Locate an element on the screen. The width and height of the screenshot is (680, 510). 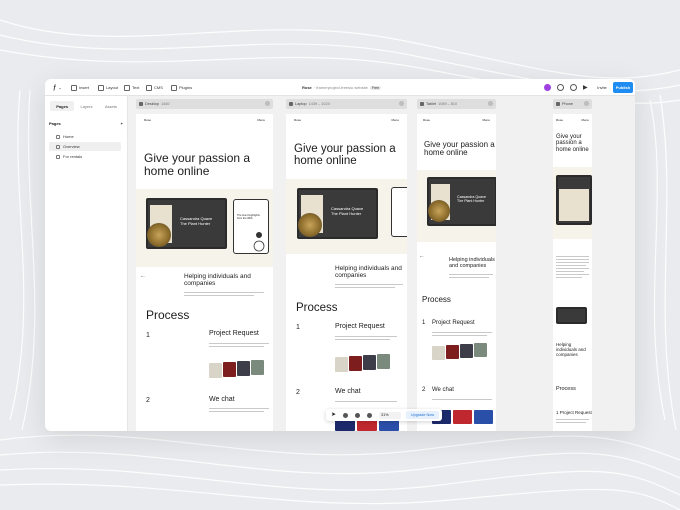
frame-name: Tablet is located at coordinates (431, 104).